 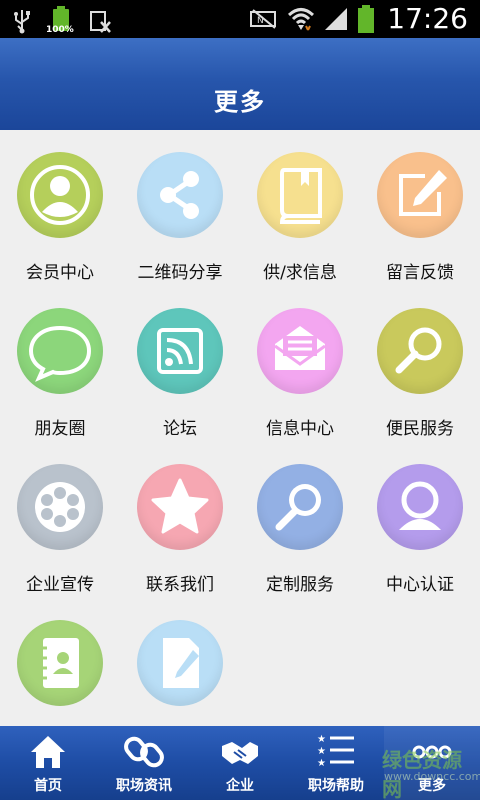 What do you see at coordinates (336, 19) in the screenshot?
I see `signal-icon` at bounding box center [336, 19].